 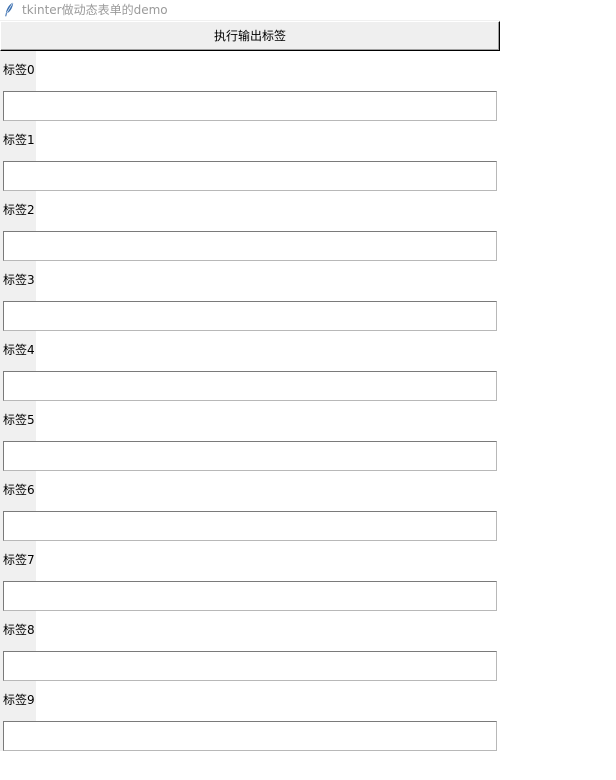 What do you see at coordinates (19, 140) in the screenshot?
I see `field-label-1: 标签1` at bounding box center [19, 140].